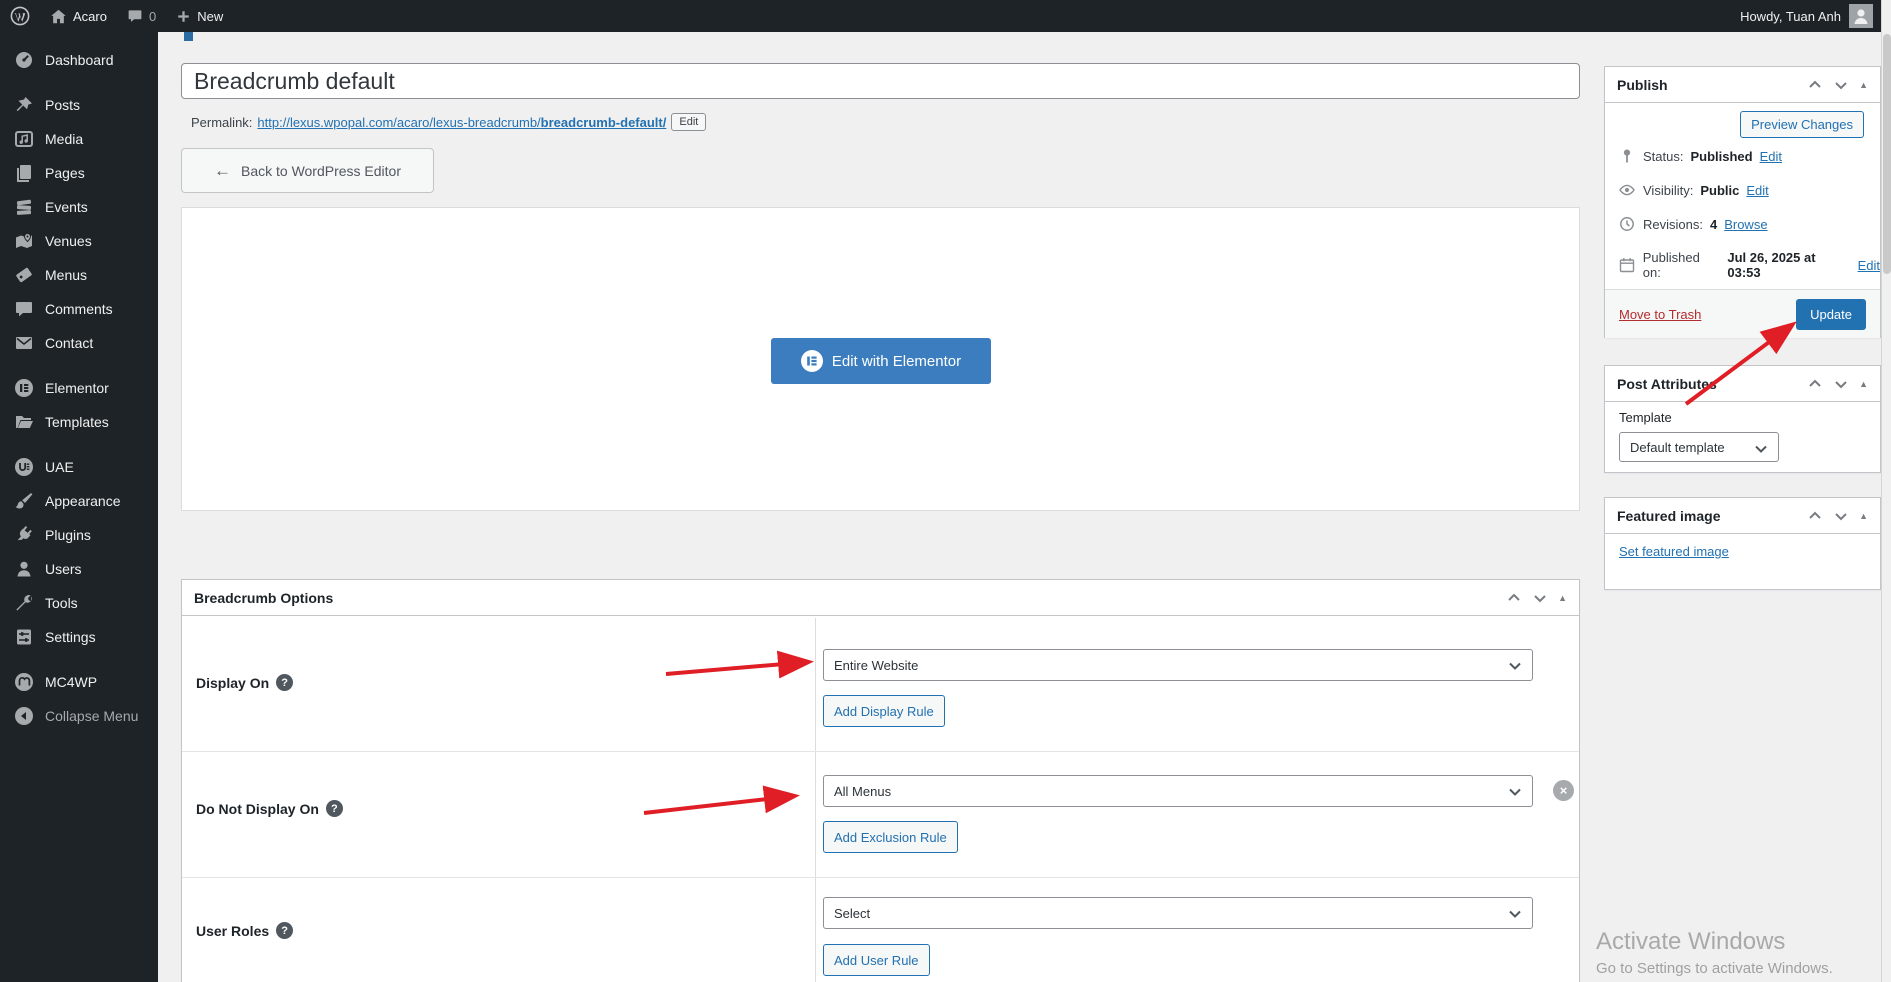  What do you see at coordinates (1660, 314) in the screenshot?
I see `move-to-trash-link: Move to Trash` at bounding box center [1660, 314].